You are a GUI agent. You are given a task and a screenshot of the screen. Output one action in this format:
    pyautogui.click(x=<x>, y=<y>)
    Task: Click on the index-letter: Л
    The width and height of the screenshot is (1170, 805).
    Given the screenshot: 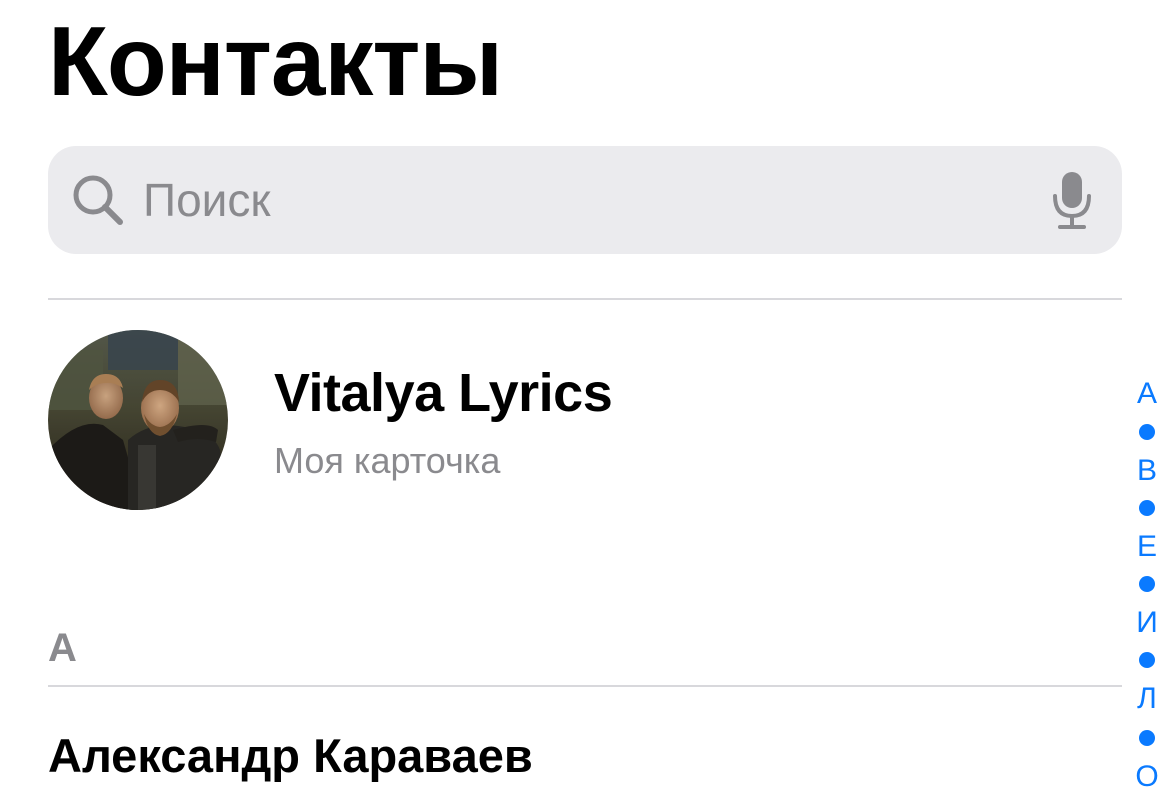 What is the action you would take?
    pyautogui.click(x=1147, y=699)
    